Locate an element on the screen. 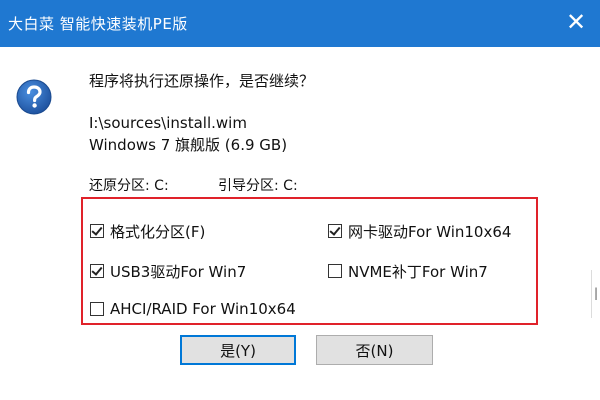 This screenshot has width=600, height=400. option-label: 格式化分区(F) is located at coordinates (158, 231).